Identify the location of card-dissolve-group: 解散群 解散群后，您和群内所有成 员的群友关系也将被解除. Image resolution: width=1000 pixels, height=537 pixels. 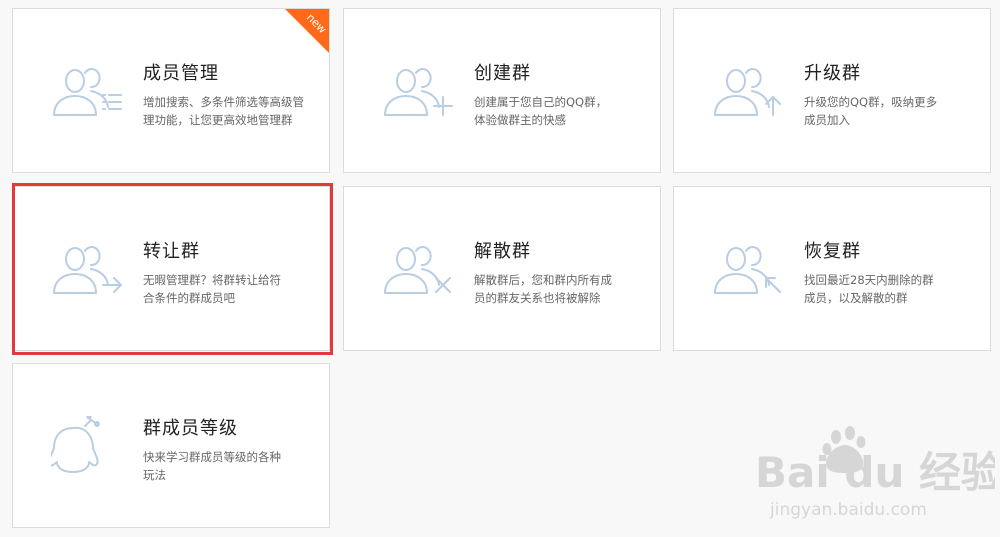
(502, 268).